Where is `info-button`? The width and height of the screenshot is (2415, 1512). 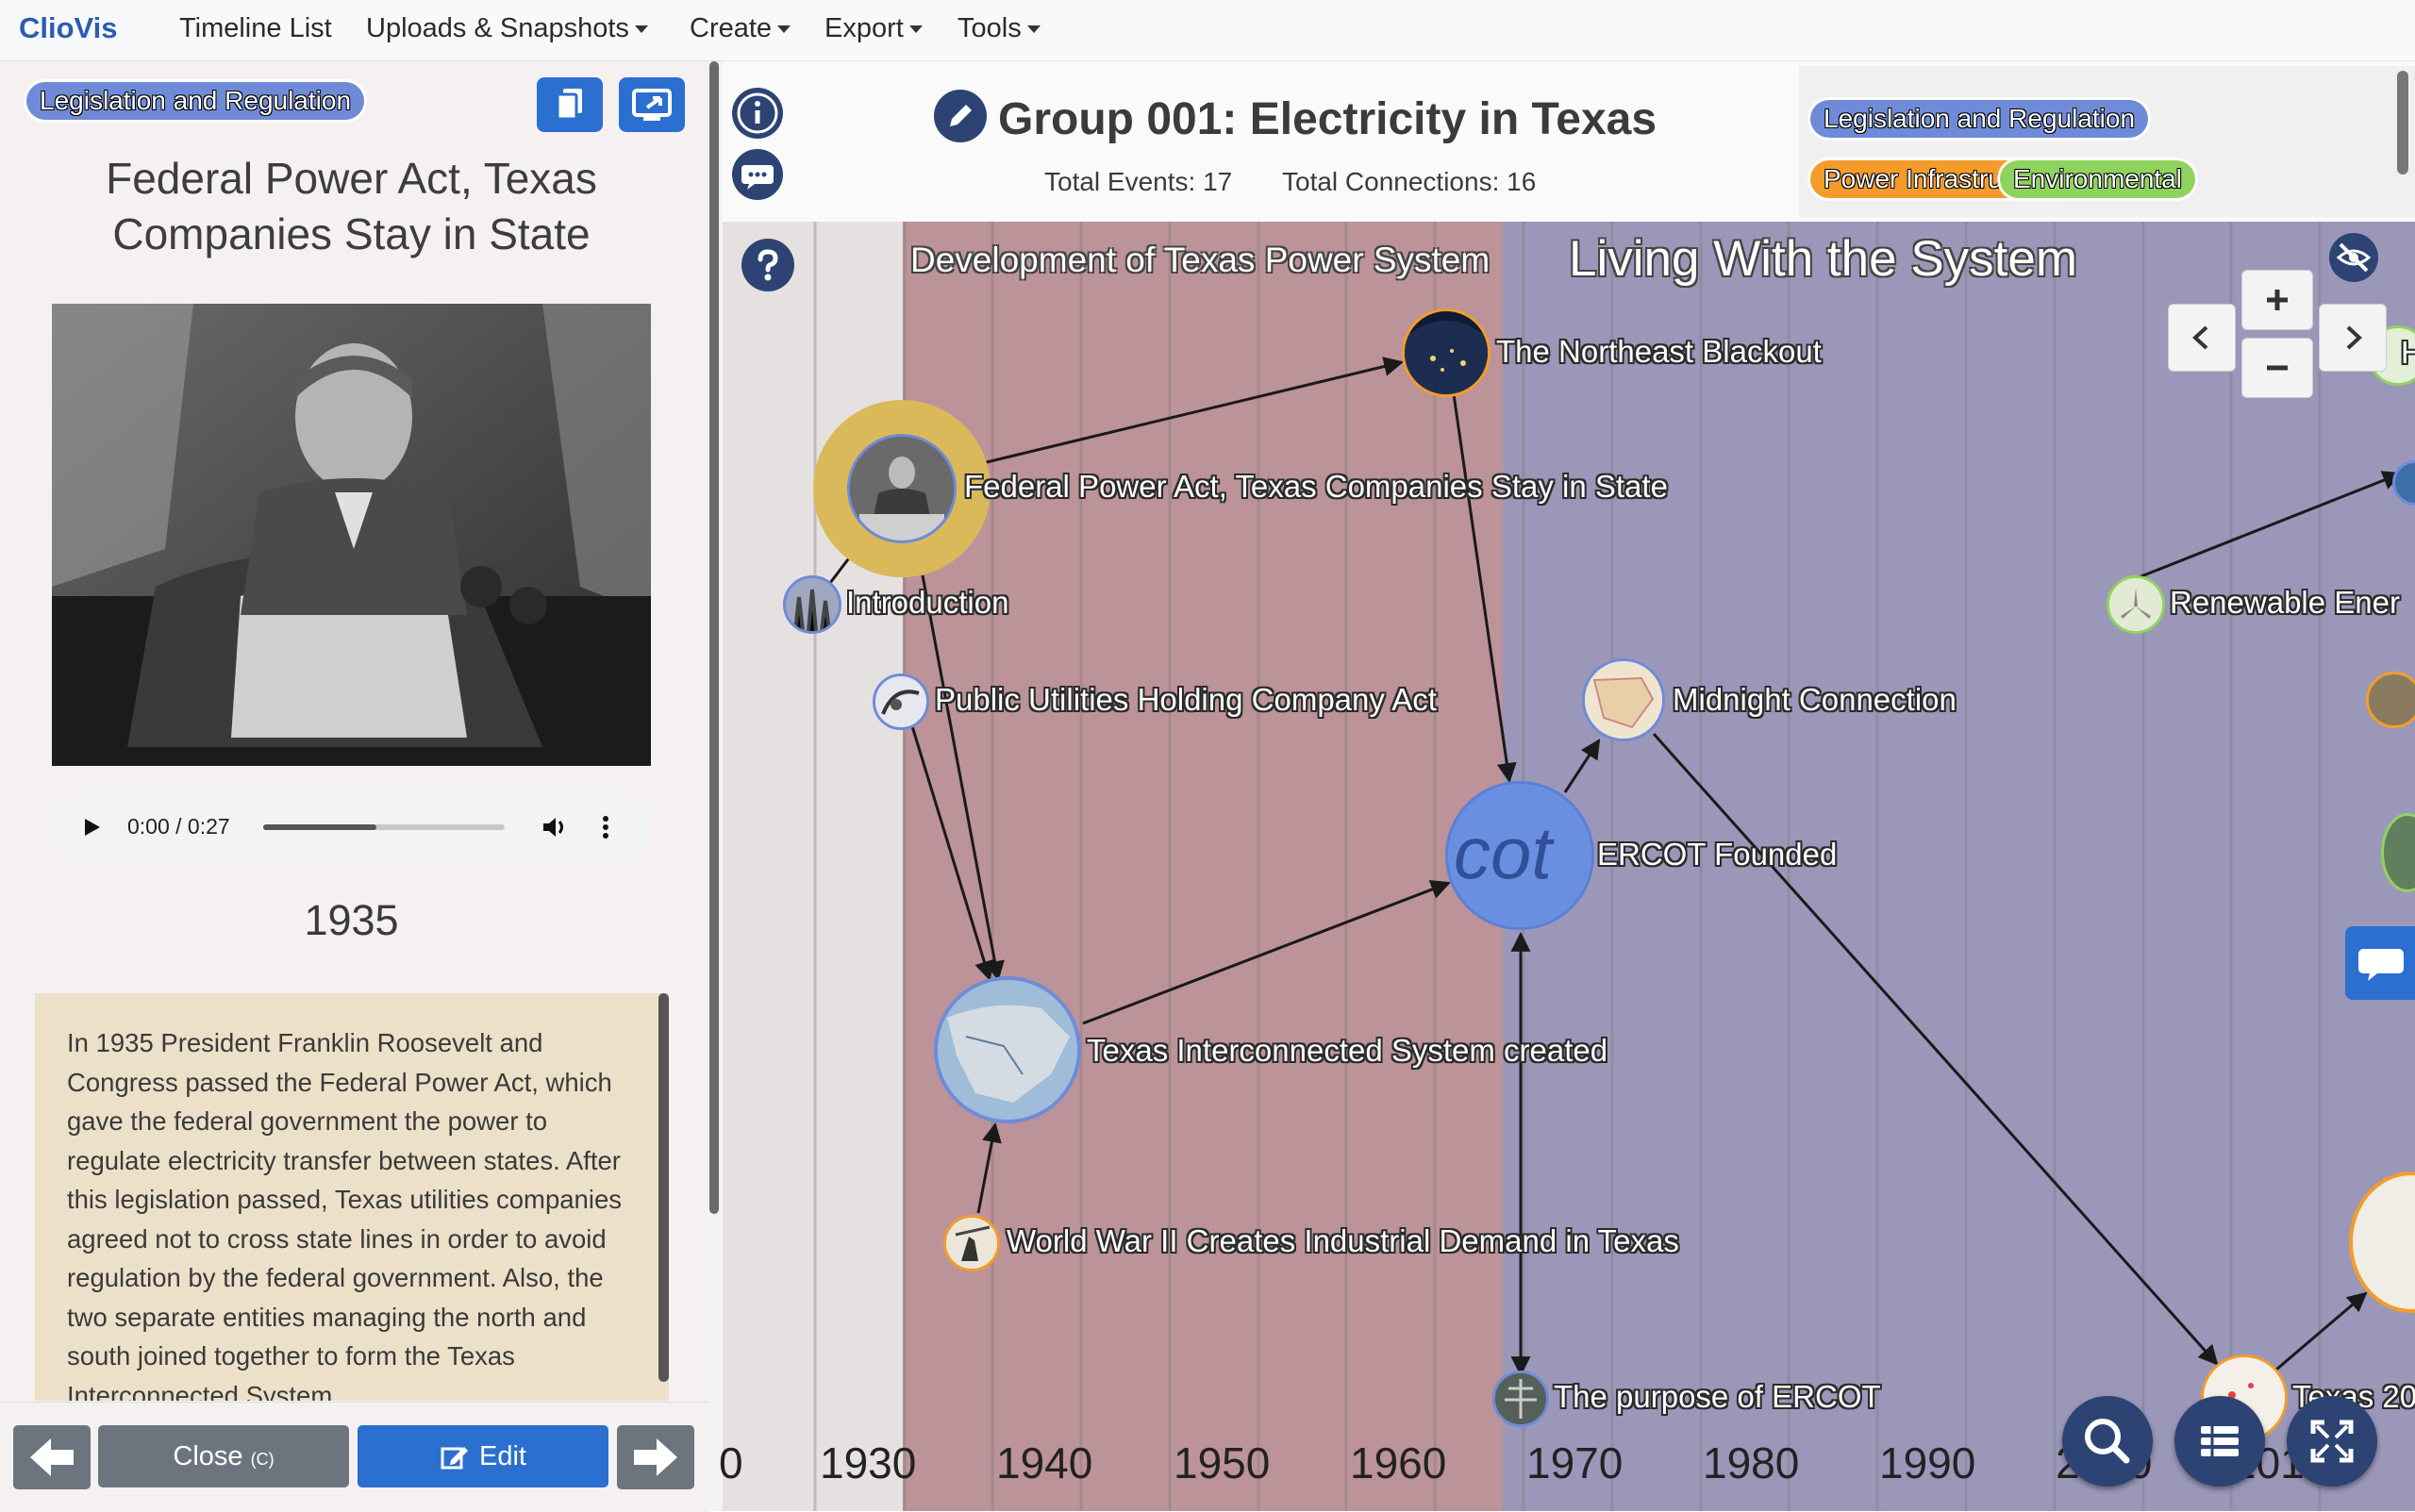
info-button is located at coordinates (757, 113).